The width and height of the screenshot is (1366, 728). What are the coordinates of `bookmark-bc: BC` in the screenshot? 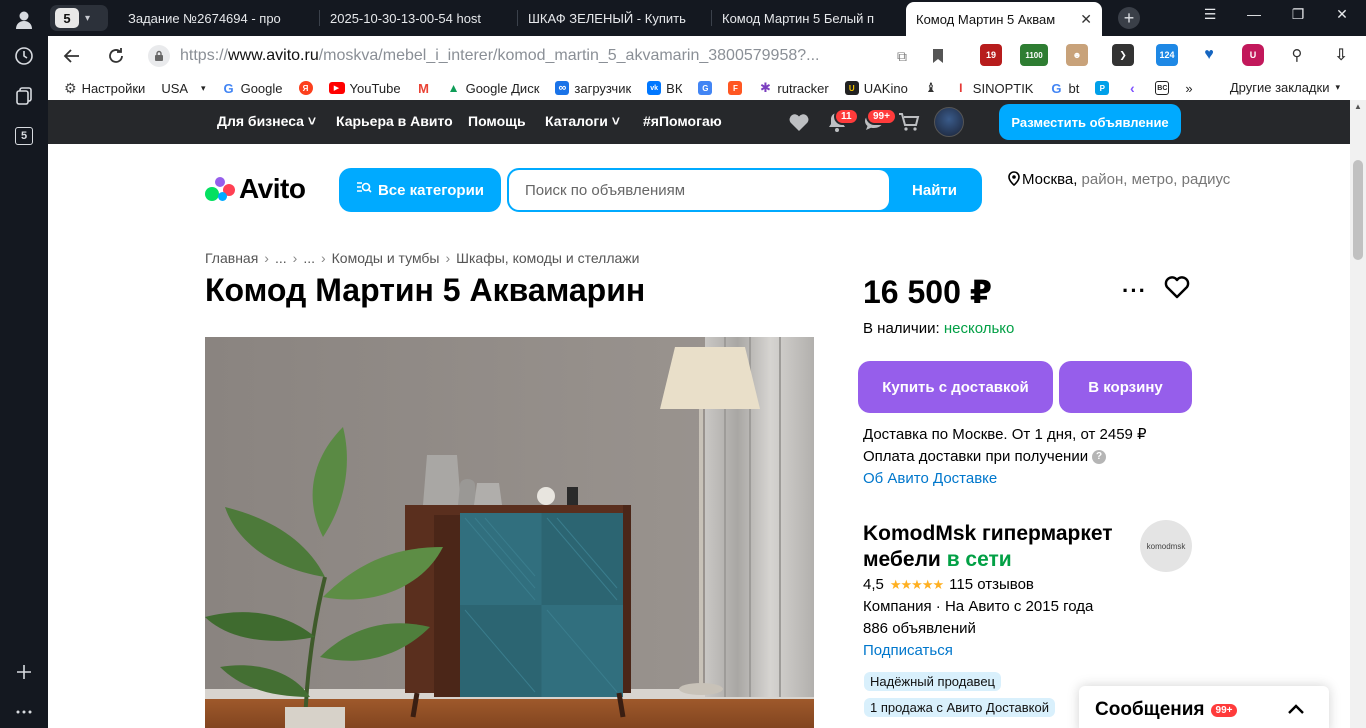 It's located at (1162, 88).